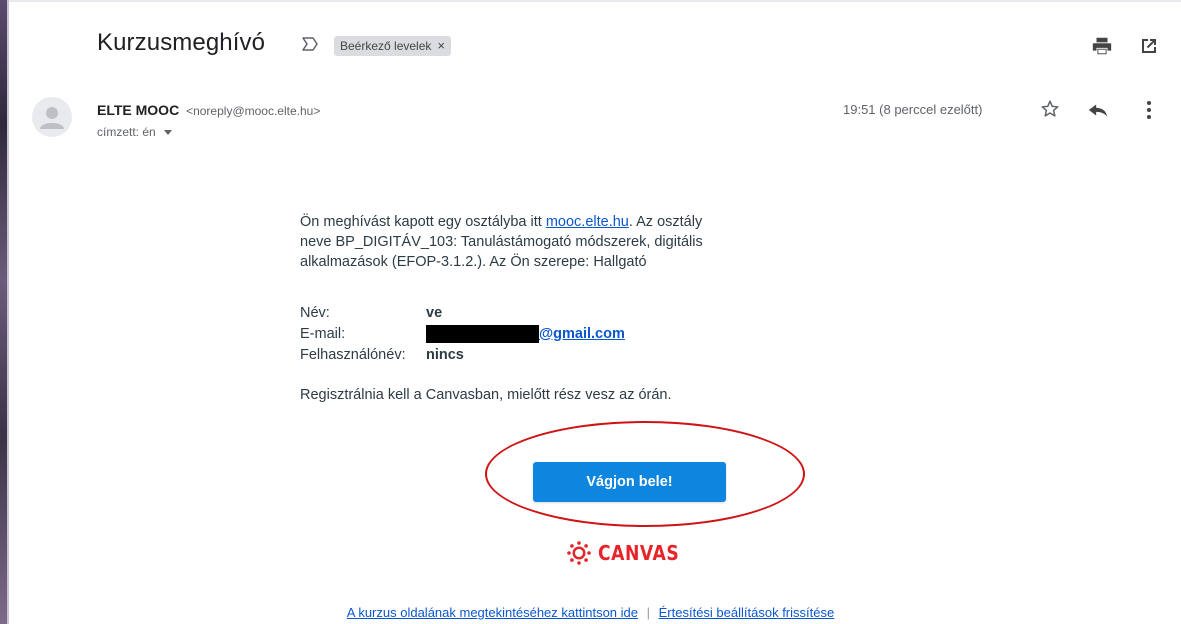 The width and height of the screenshot is (1181, 624). Describe the element at coordinates (253, 111) in the screenshot. I see `sender-email: <noreply@mooc.elte.hu>` at that location.